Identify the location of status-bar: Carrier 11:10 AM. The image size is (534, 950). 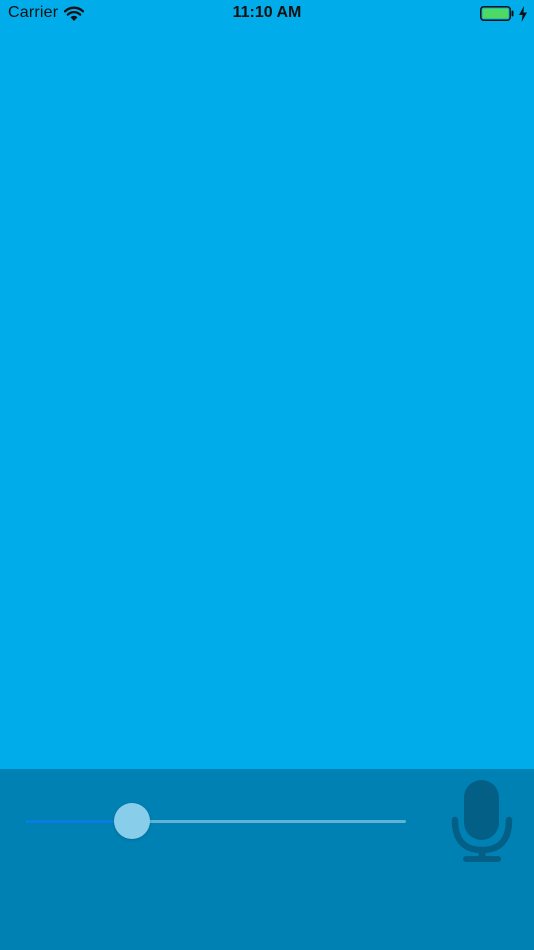
(267, 14).